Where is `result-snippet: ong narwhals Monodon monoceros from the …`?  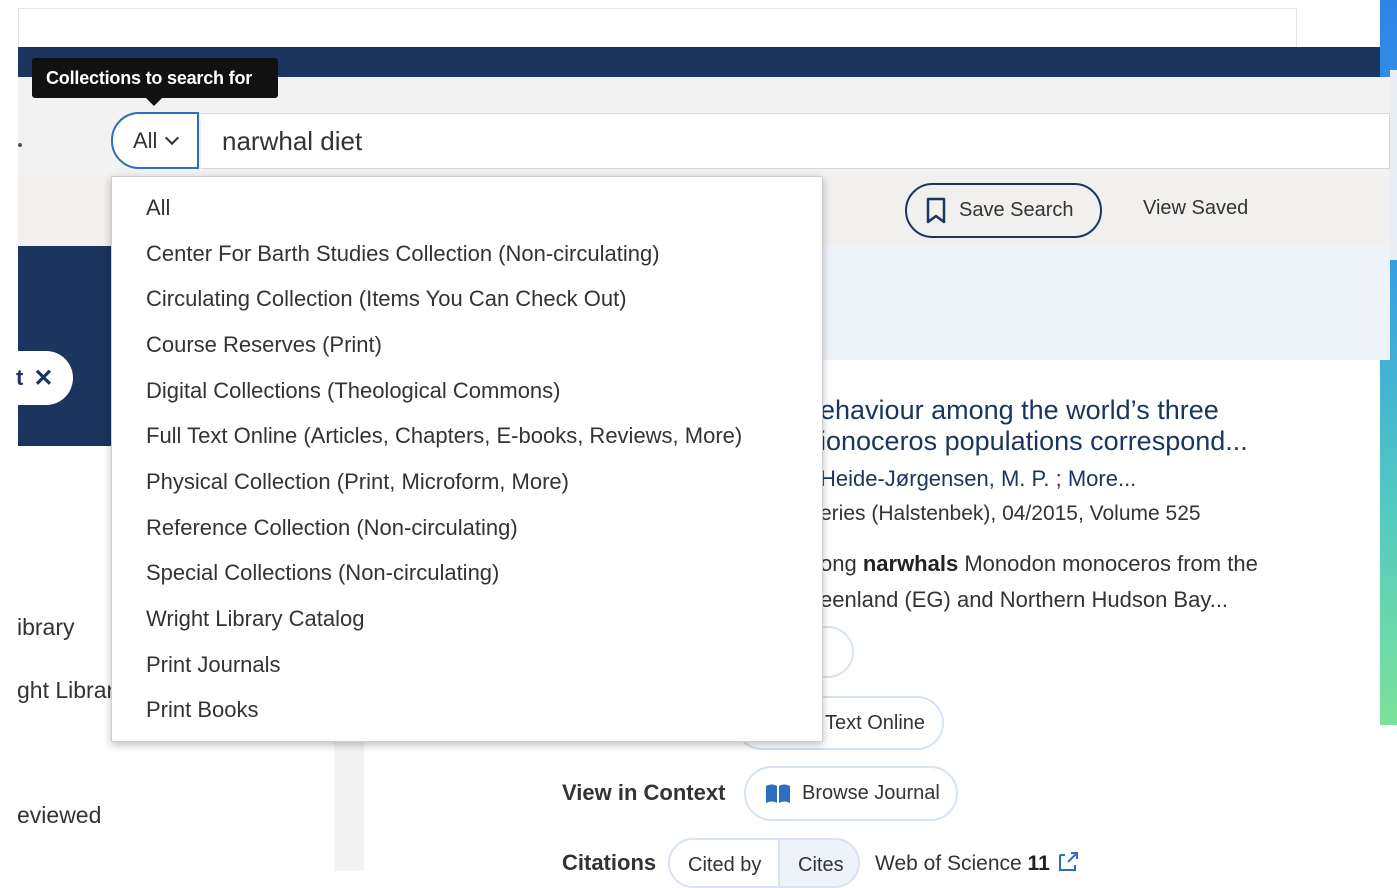 result-snippet: ong narwhals Monodon monoceros from the … is located at coordinates (1039, 582).